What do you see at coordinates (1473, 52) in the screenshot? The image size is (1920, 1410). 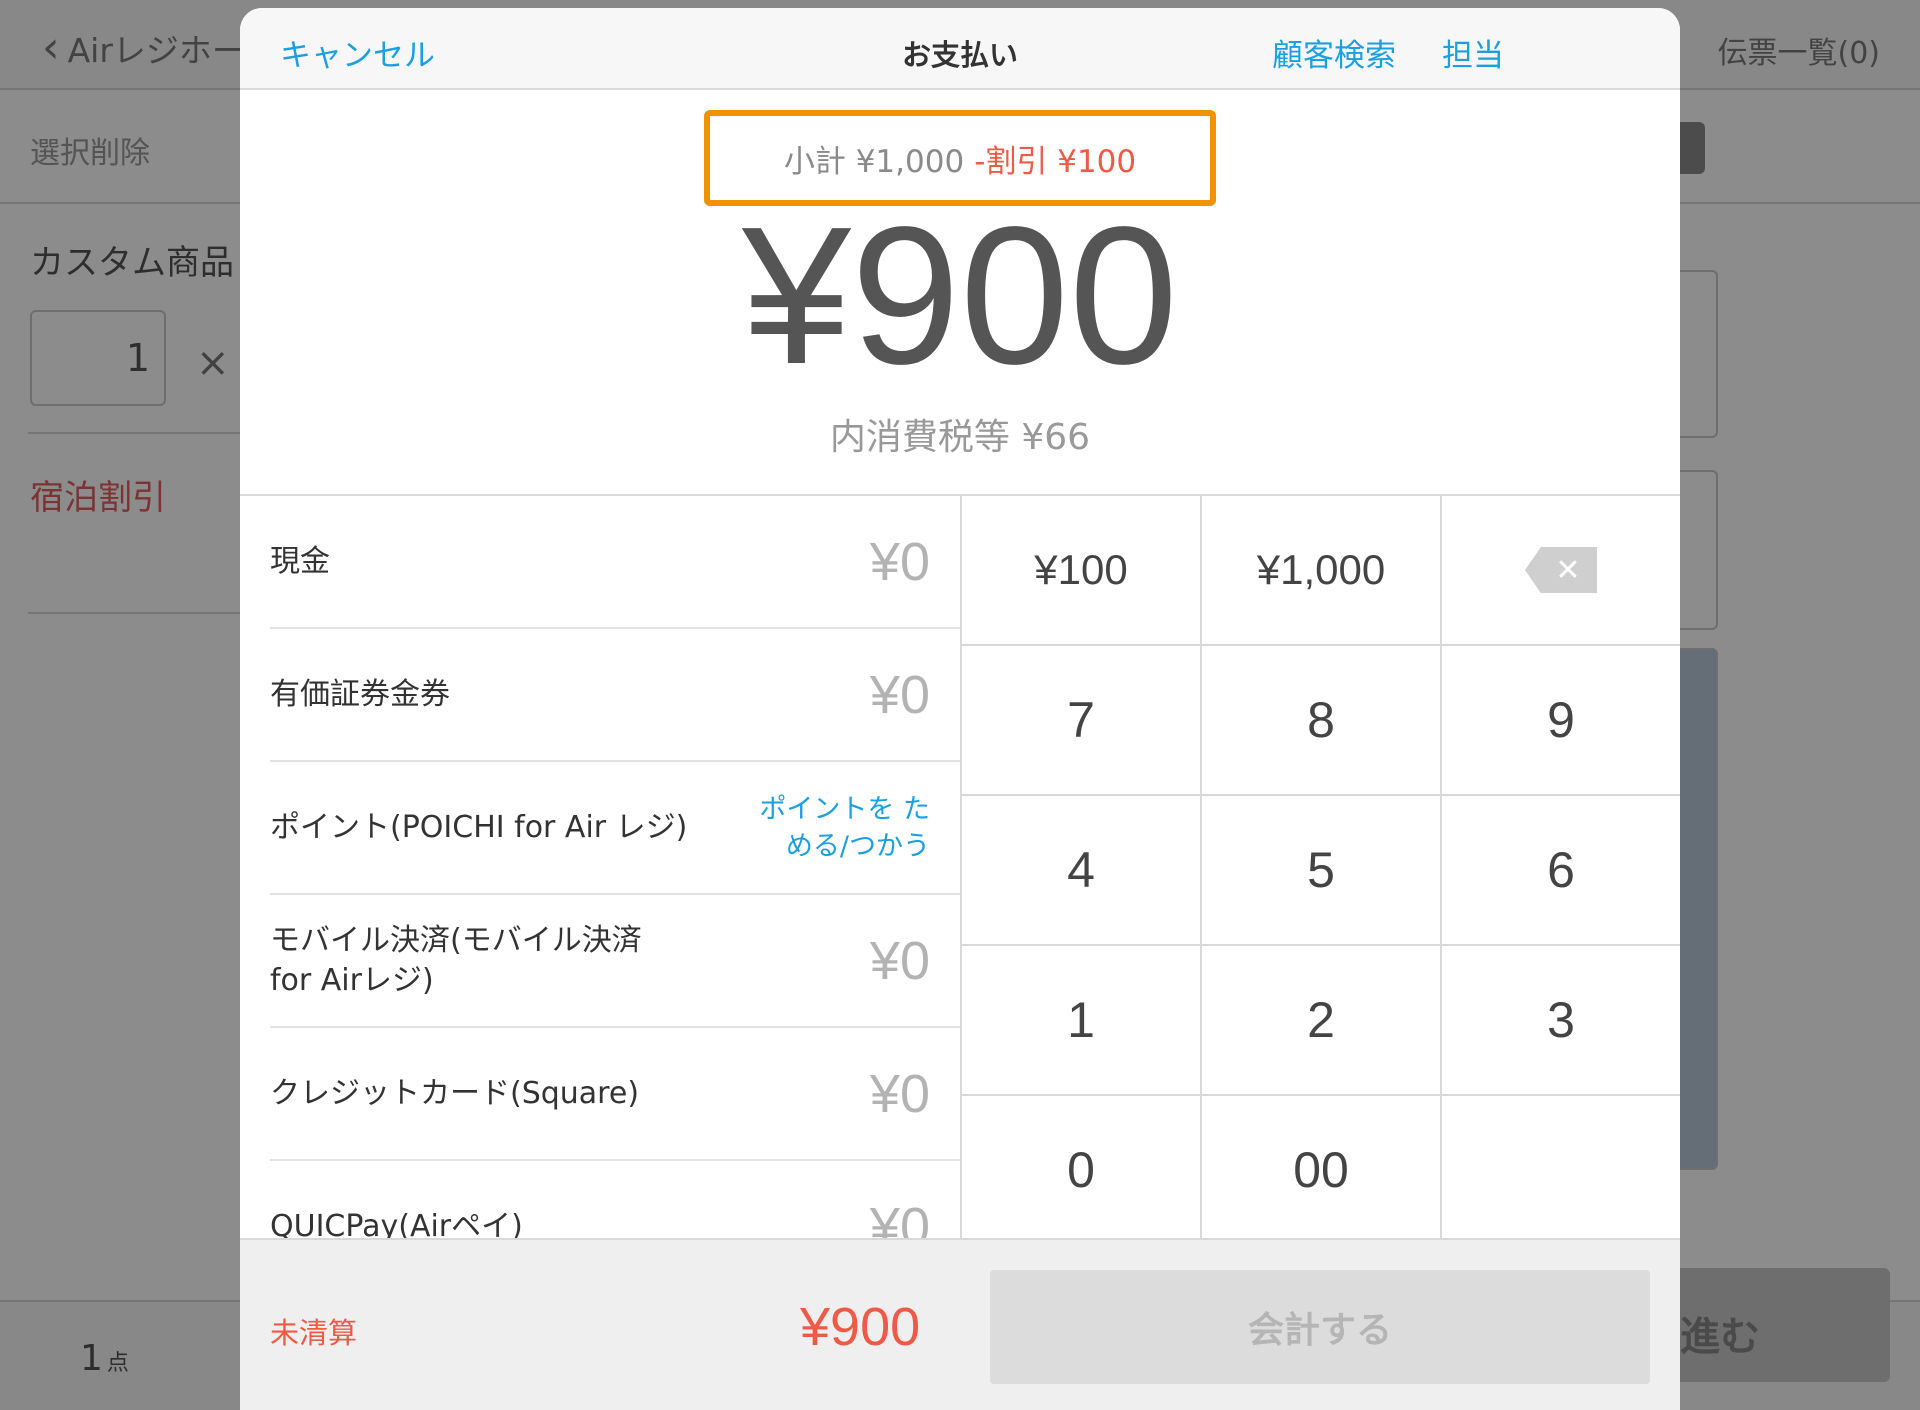 I see `staff-button: 担当` at bounding box center [1473, 52].